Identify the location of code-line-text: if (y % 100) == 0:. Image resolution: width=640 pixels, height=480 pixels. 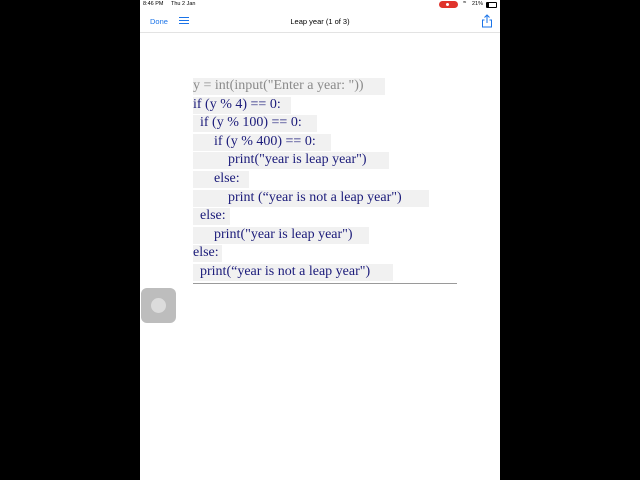
(247, 123).